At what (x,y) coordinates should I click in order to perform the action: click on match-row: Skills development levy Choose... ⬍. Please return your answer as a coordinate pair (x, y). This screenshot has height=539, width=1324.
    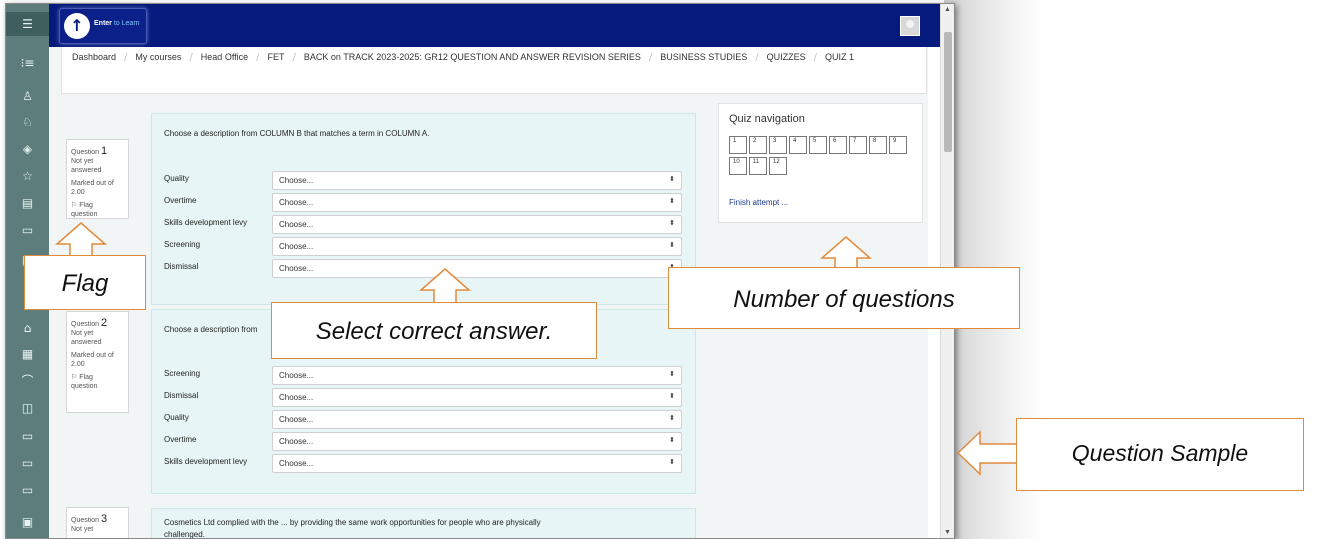
    Looking at the image, I should click on (423, 463).